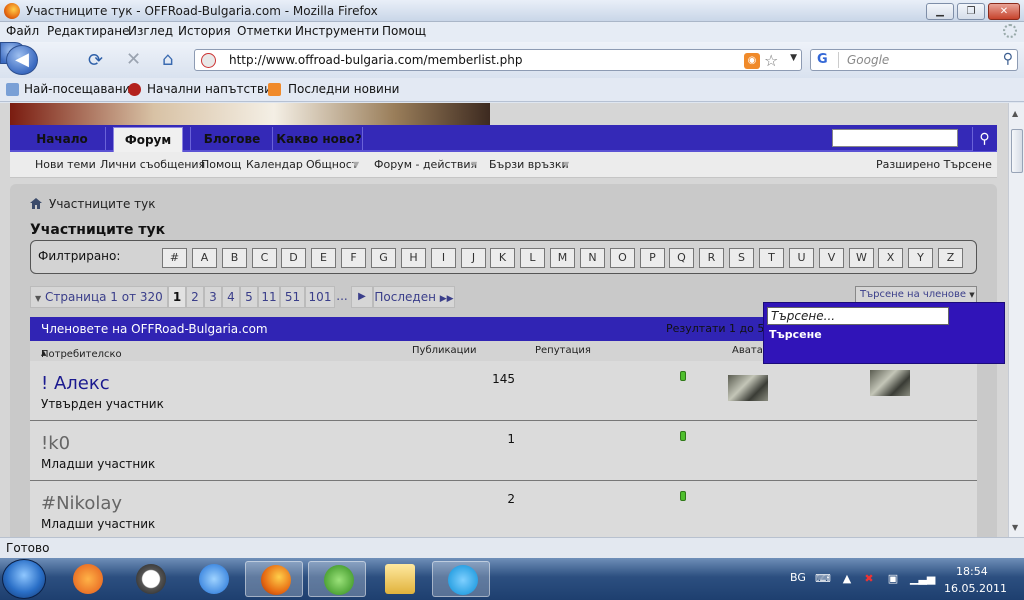 Image resolution: width=1024 pixels, height=600 pixels. What do you see at coordinates (293, 258) in the screenshot?
I see `filter-letter-button: D` at bounding box center [293, 258].